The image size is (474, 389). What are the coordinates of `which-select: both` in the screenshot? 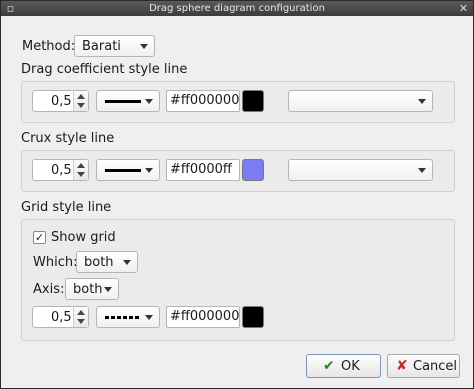 It's located at (107, 262).